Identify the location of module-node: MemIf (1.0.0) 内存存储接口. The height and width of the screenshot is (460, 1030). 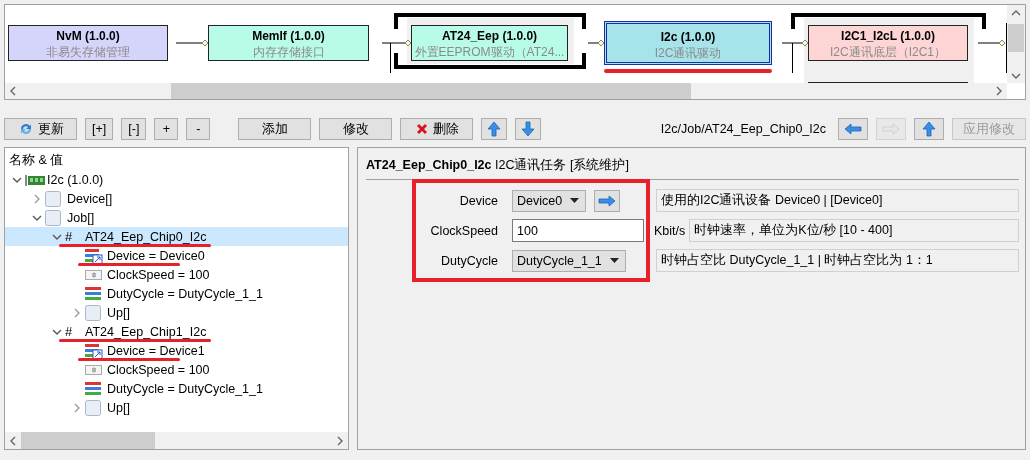
(288, 43).